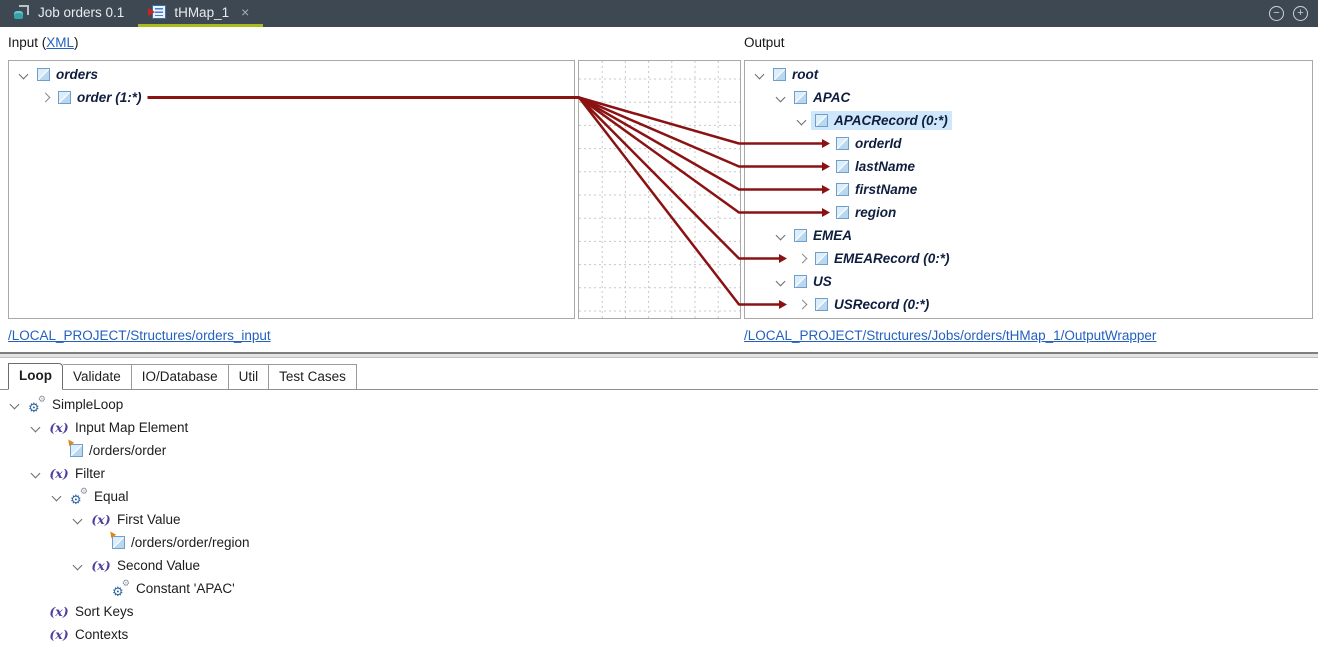 The image size is (1318, 646). I want to click on hmap-icon, so click(157, 12).